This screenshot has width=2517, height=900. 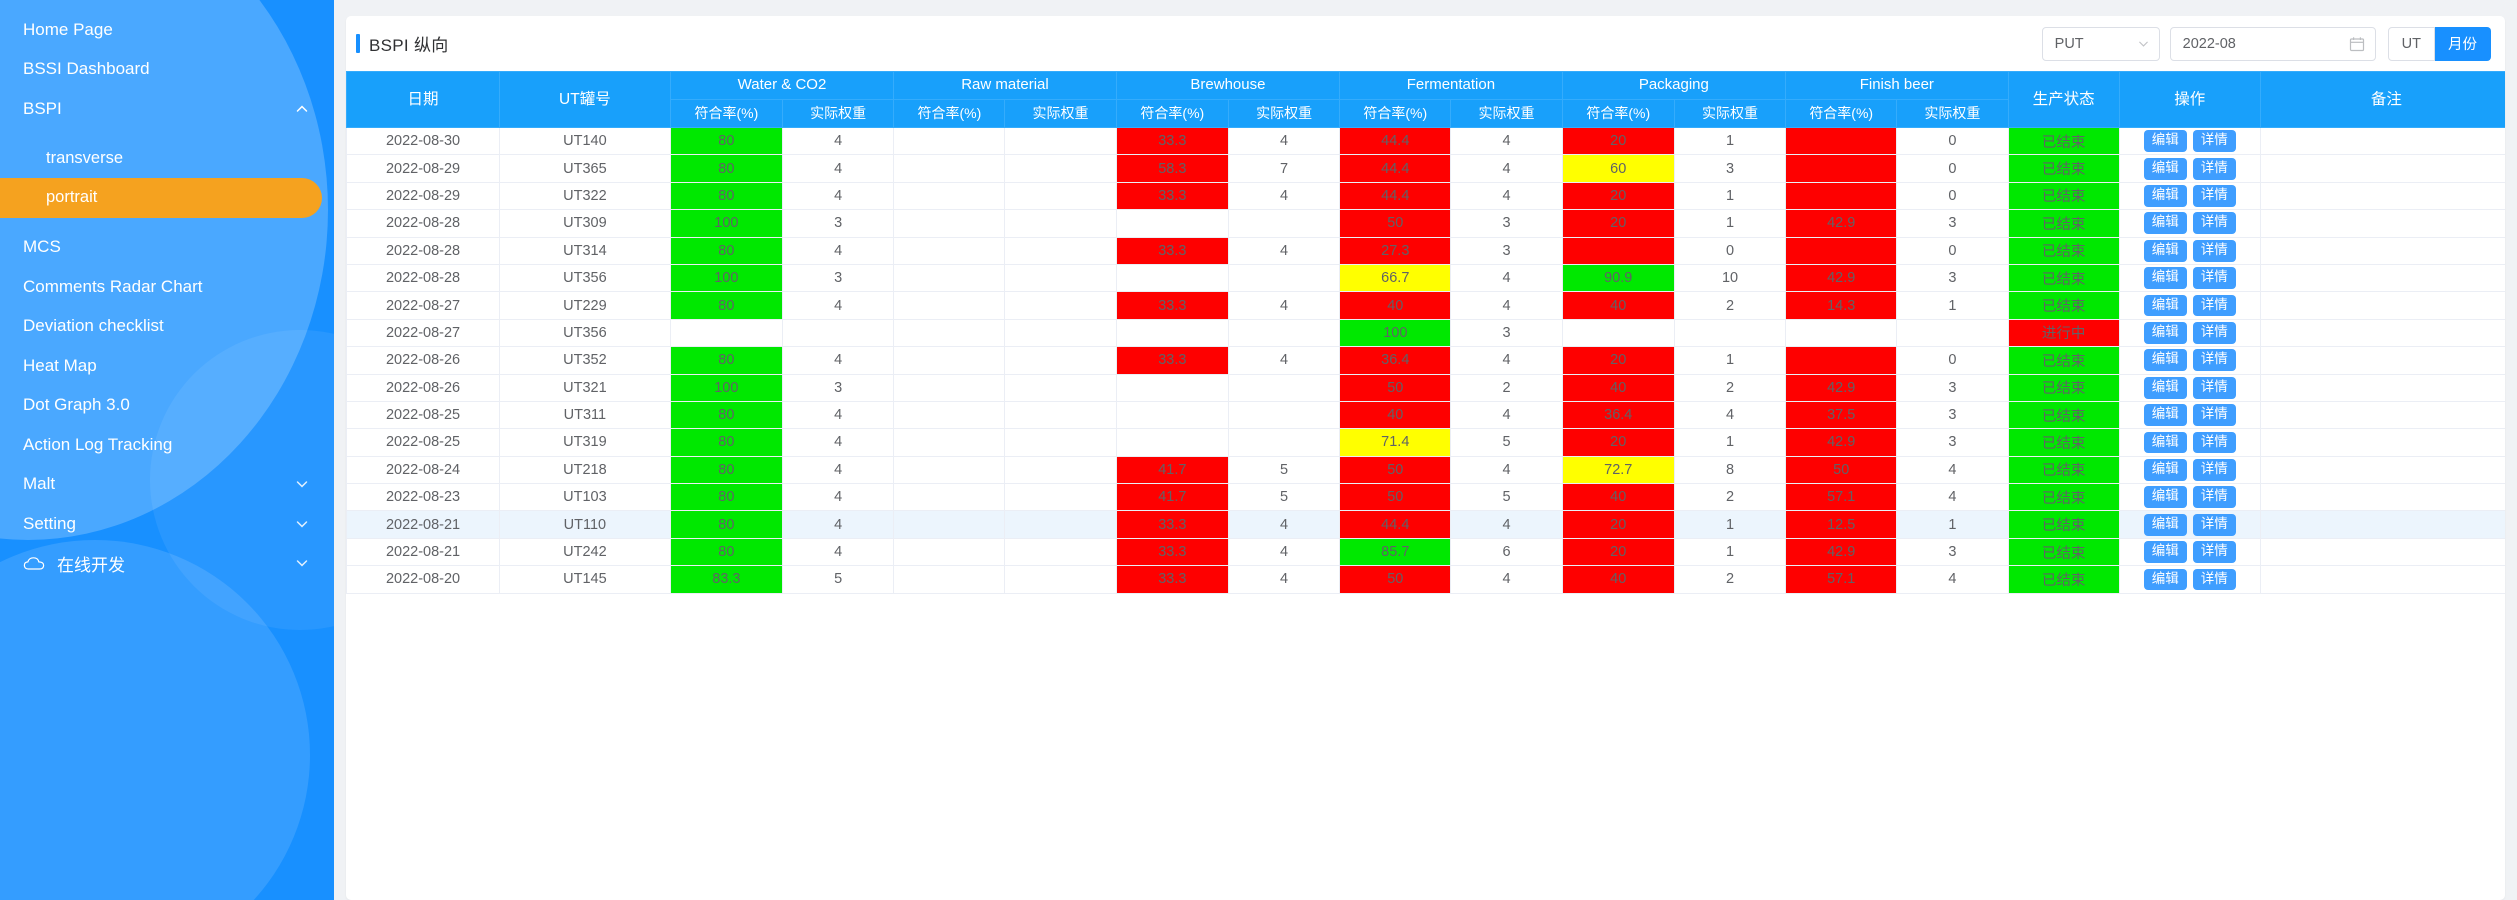 What do you see at coordinates (167, 159) in the screenshot?
I see `sidebar-item-transverse: transverse` at bounding box center [167, 159].